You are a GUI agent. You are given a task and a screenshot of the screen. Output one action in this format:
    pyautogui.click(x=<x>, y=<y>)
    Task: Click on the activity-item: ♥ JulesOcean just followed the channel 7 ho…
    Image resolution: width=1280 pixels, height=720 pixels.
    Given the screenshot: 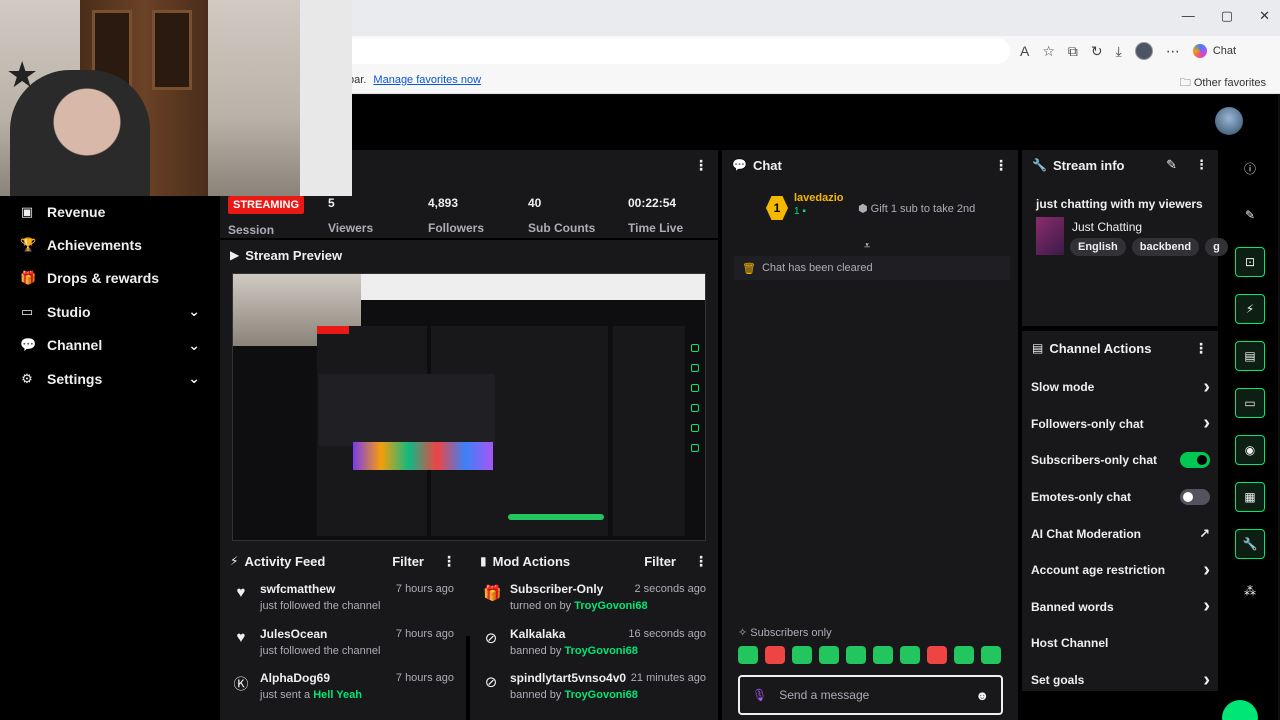 What is the action you would take?
    pyautogui.click(x=343, y=643)
    